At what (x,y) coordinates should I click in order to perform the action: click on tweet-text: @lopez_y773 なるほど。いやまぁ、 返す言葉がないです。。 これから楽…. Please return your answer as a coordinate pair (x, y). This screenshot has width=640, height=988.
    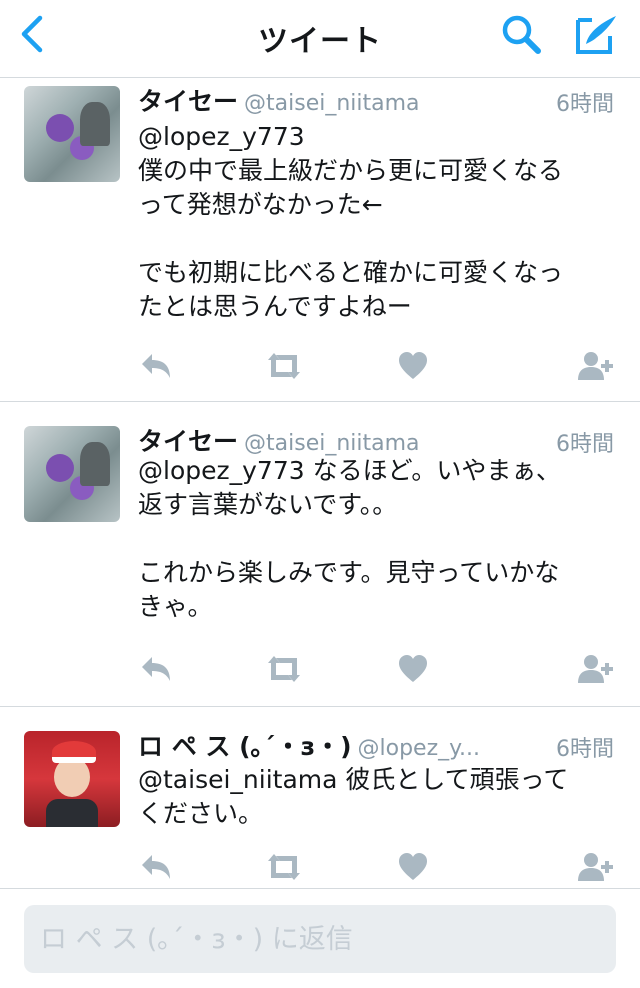
    Looking at the image, I should click on (349, 538).